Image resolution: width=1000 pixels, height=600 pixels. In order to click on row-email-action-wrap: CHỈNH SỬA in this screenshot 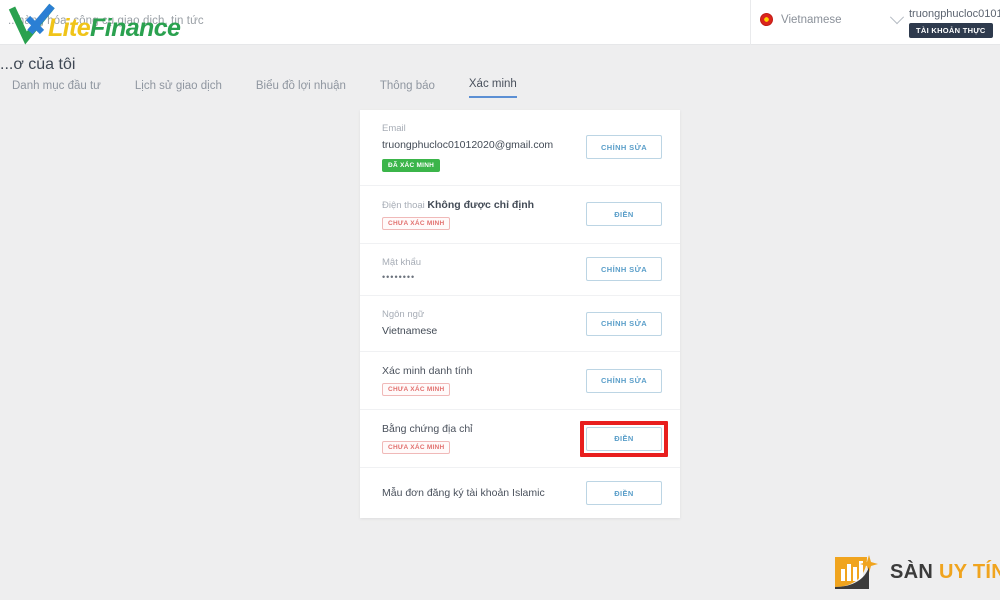, I will do `click(624, 147)`.